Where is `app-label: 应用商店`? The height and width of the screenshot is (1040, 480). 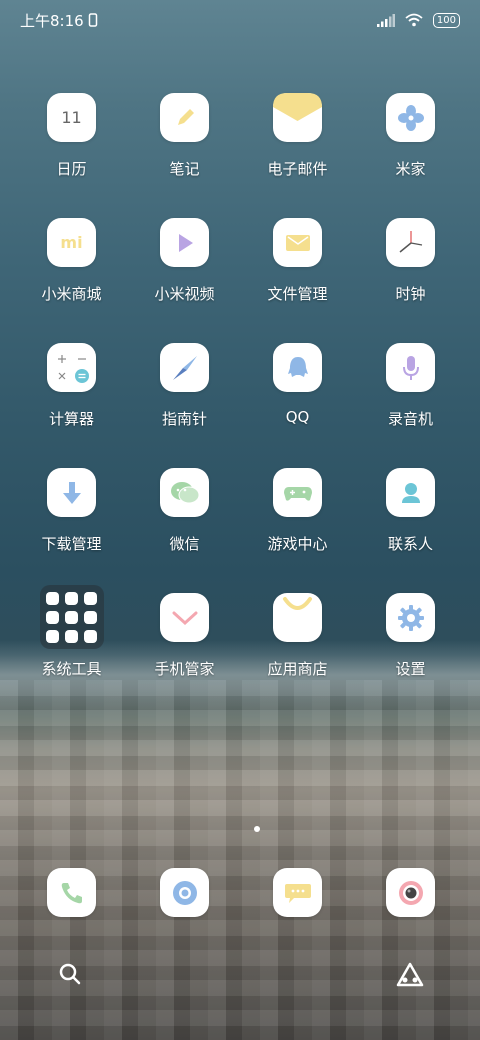
app-label: 应用商店 is located at coordinates (297, 669).